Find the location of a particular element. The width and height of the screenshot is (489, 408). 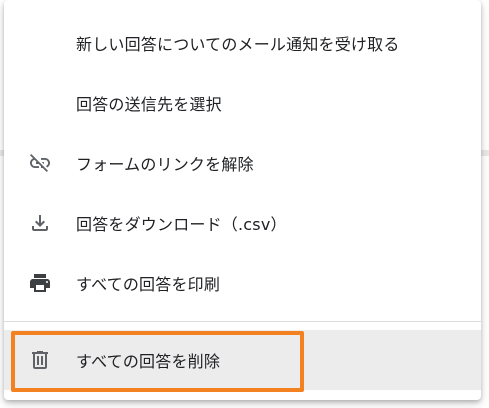

menu-item-label: すべての回答を印刷 is located at coordinates (148, 284).